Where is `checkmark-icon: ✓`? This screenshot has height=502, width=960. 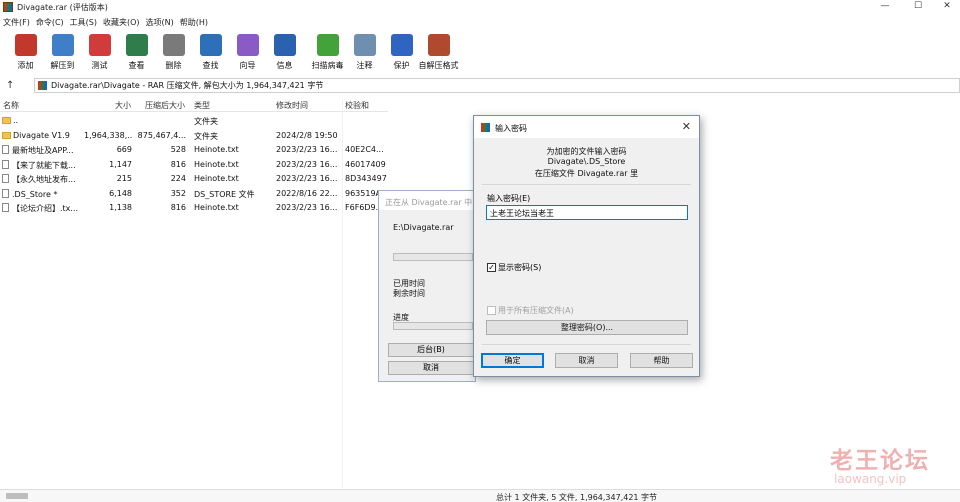
checkmark-icon: ✓ is located at coordinates (491, 267).